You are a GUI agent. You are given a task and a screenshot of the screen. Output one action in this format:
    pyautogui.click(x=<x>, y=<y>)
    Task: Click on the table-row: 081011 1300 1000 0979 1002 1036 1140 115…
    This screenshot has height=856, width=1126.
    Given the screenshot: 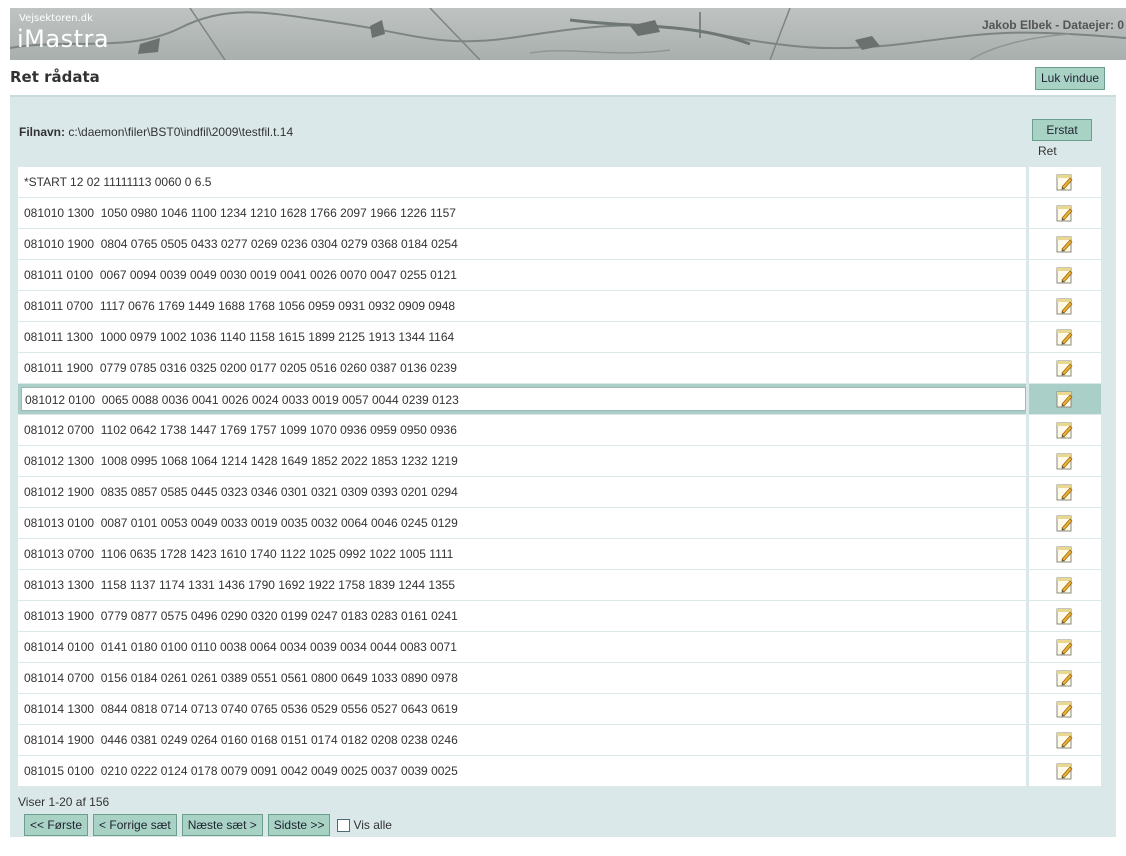 What is the action you would take?
    pyautogui.click(x=559, y=337)
    